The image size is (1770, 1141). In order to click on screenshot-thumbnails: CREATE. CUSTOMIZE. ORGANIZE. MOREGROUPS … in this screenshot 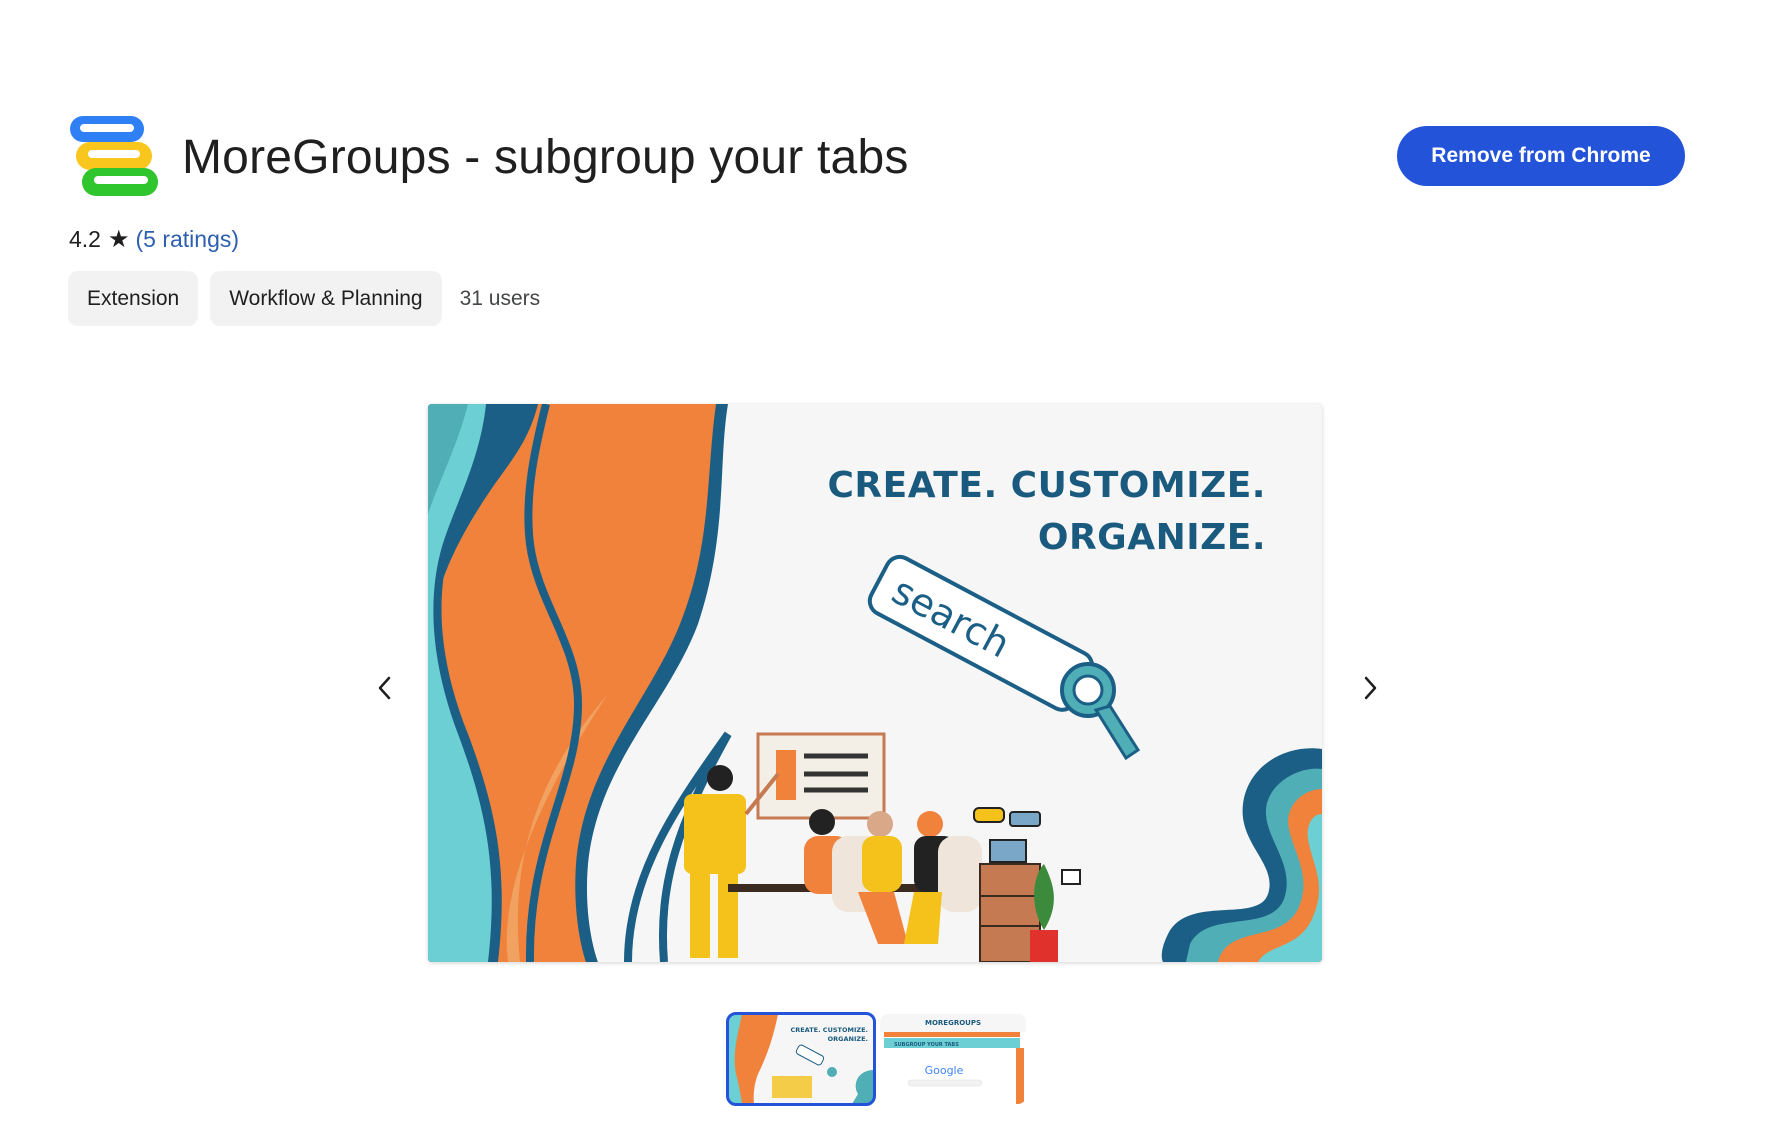, I will do `click(879, 1059)`.